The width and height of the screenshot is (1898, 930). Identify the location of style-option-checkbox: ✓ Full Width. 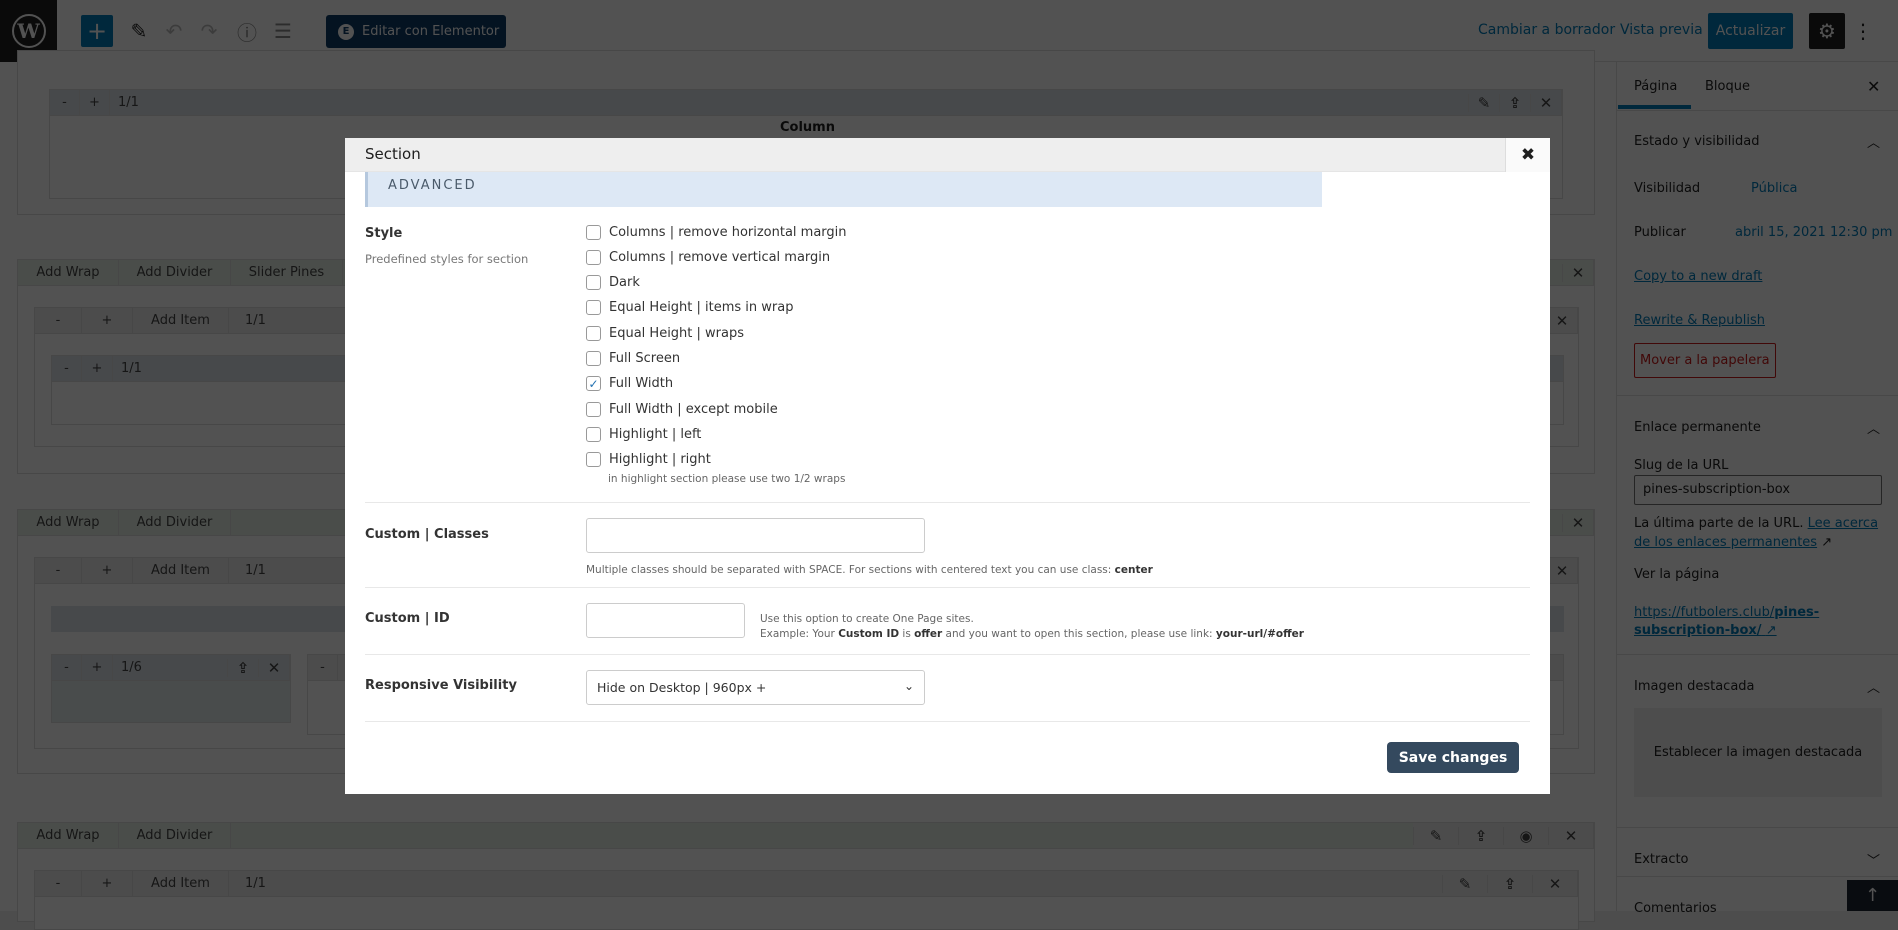
(629, 384).